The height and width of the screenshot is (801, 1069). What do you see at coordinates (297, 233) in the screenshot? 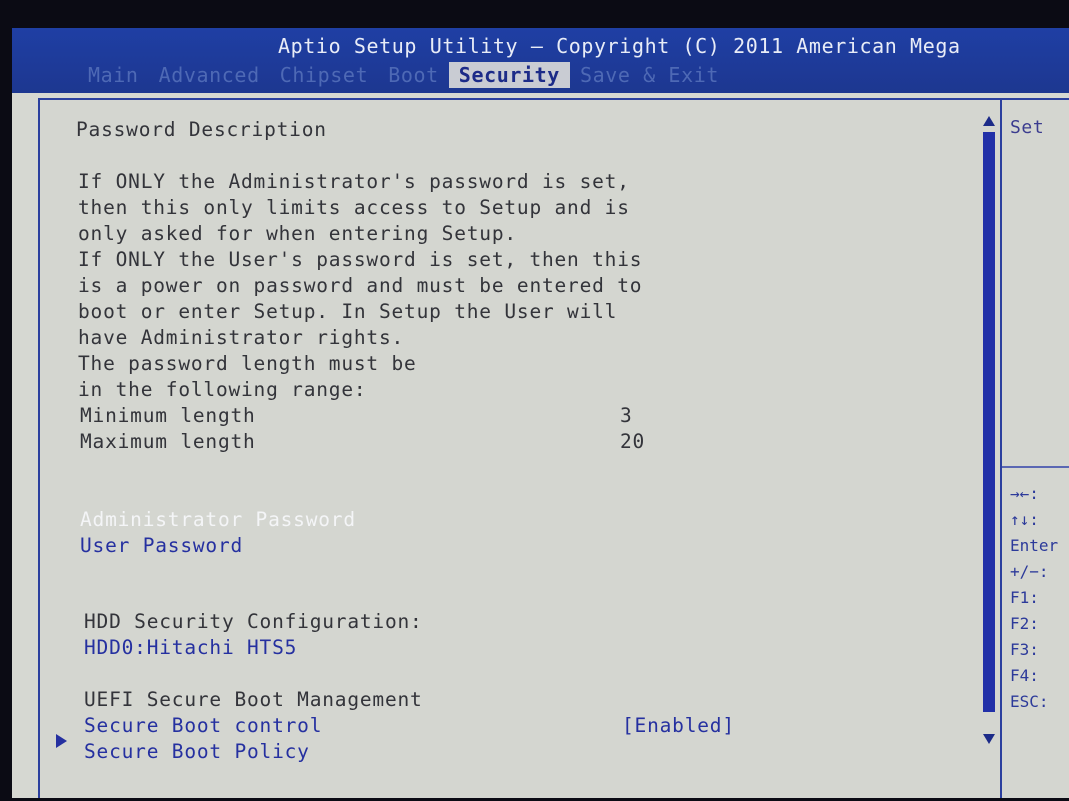
I see `description-line: only asked for when entering Setup.` at bounding box center [297, 233].